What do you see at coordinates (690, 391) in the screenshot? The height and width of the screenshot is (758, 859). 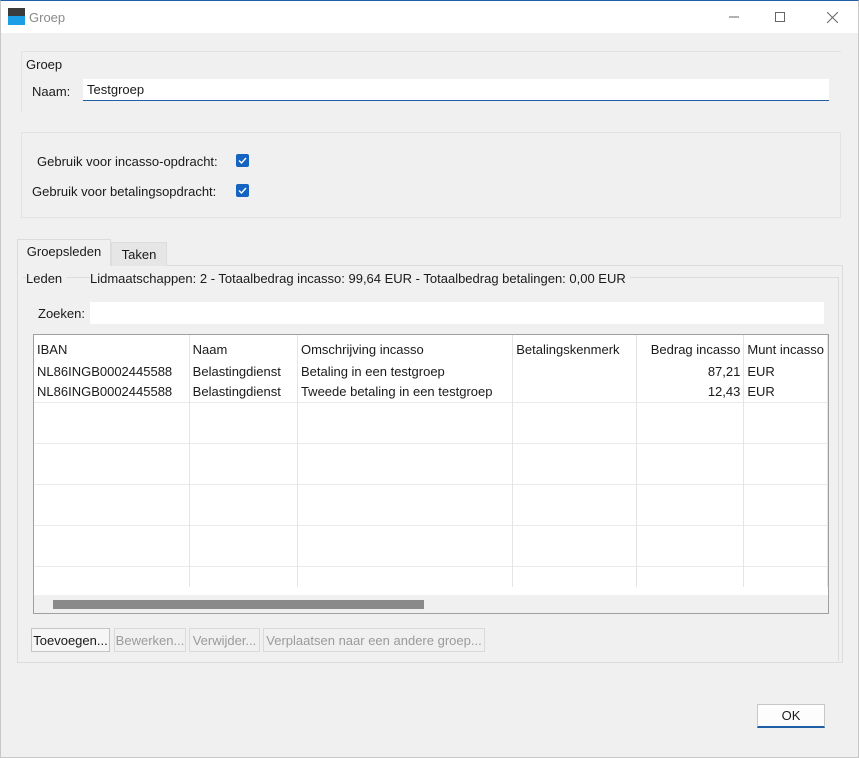 I see `cell-bedrag: 12,43` at bounding box center [690, 391].